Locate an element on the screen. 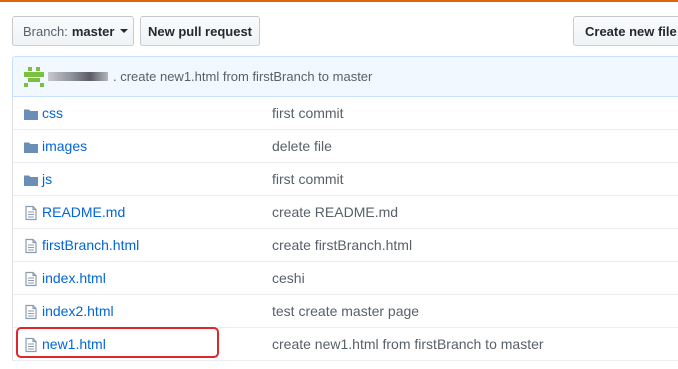 This screenshot has width=678, height=369. file-name-link: index.html is located at coordinates (74, 278).